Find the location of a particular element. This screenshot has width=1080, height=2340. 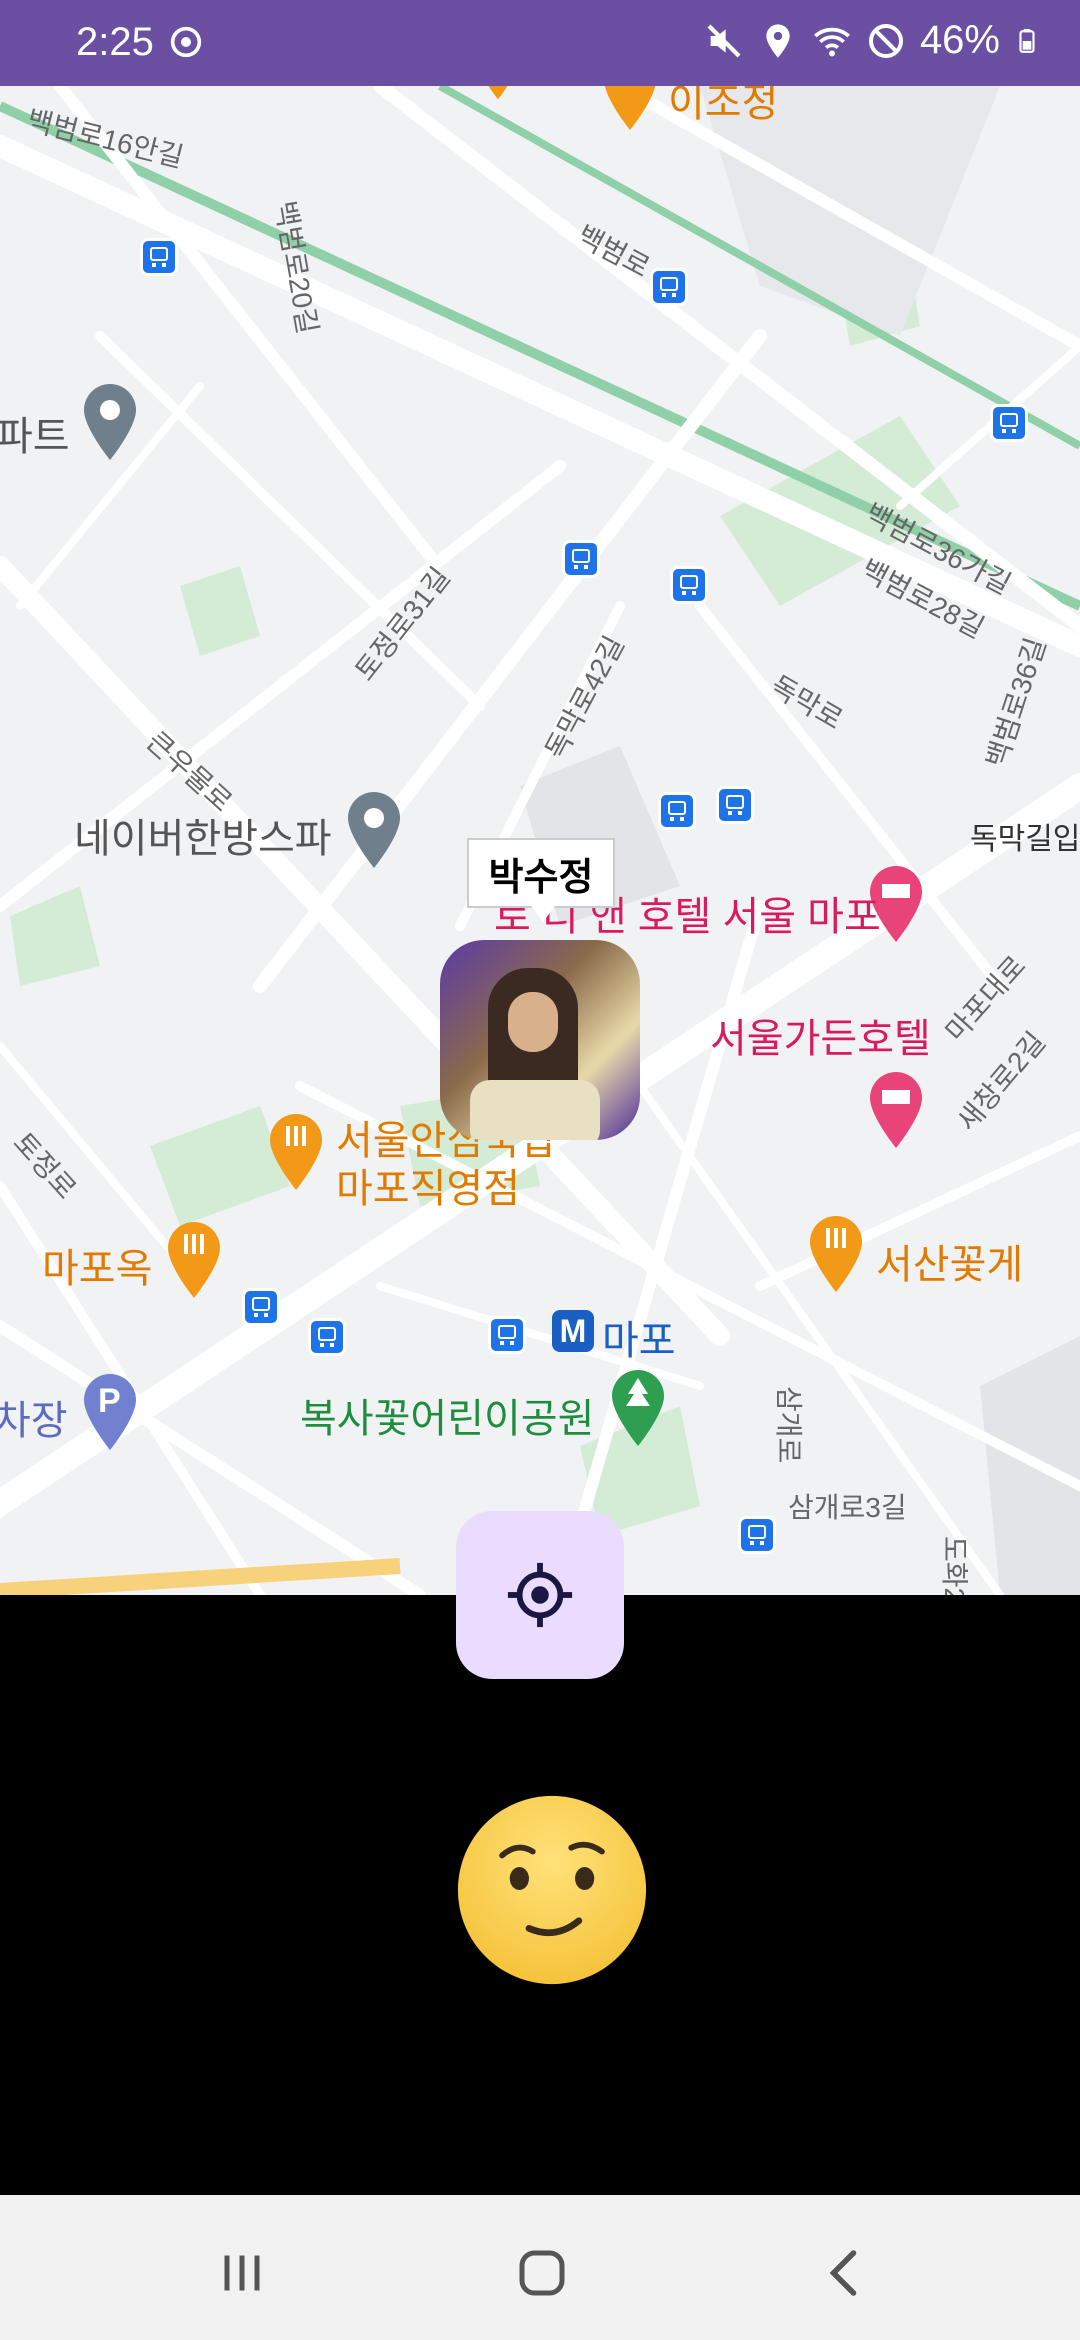

nav-bar is located at coordinates (540, 2267).